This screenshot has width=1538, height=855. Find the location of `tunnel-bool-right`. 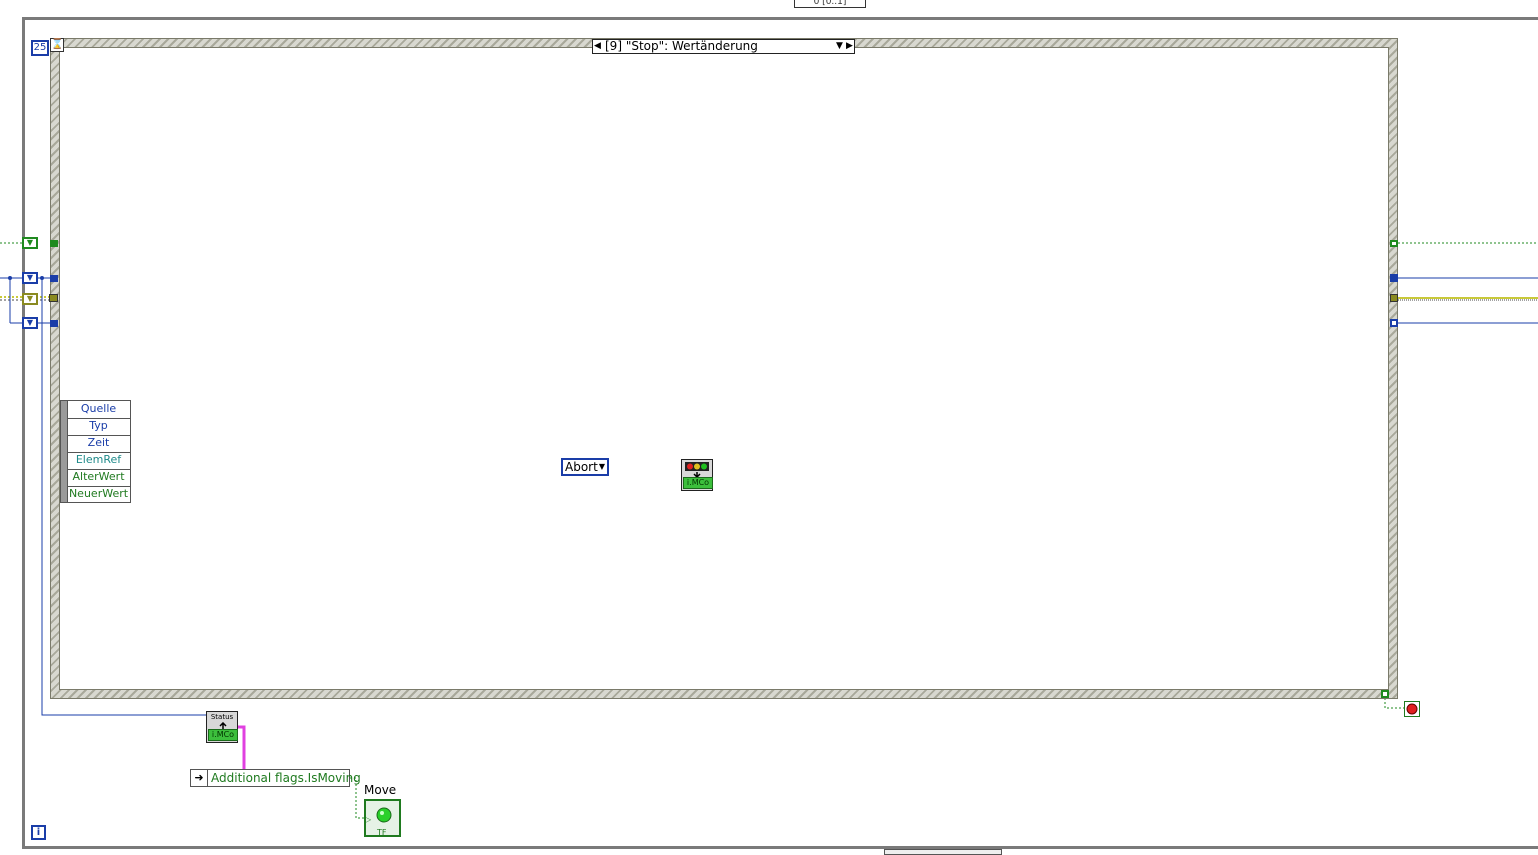

tunnel-bool-right is located at coordinates (1394, 243).